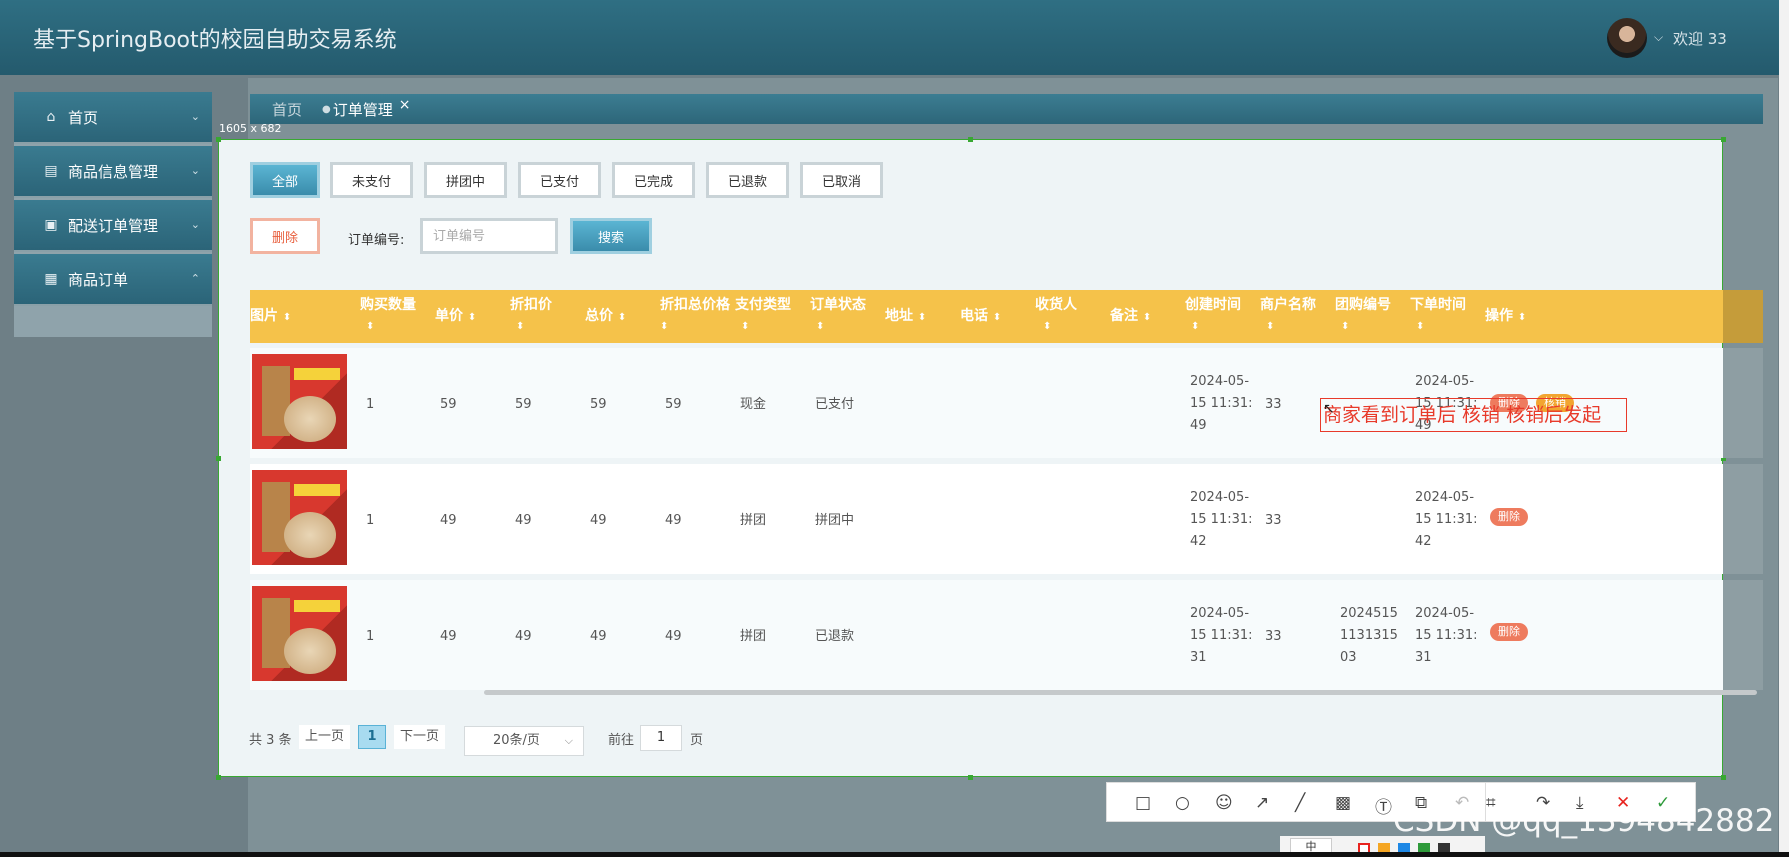 The width and height of the screenshot is (1789, 857). Describe the element at coordinates (1627, 38) in the screenshot. I see `avatar` at that location.